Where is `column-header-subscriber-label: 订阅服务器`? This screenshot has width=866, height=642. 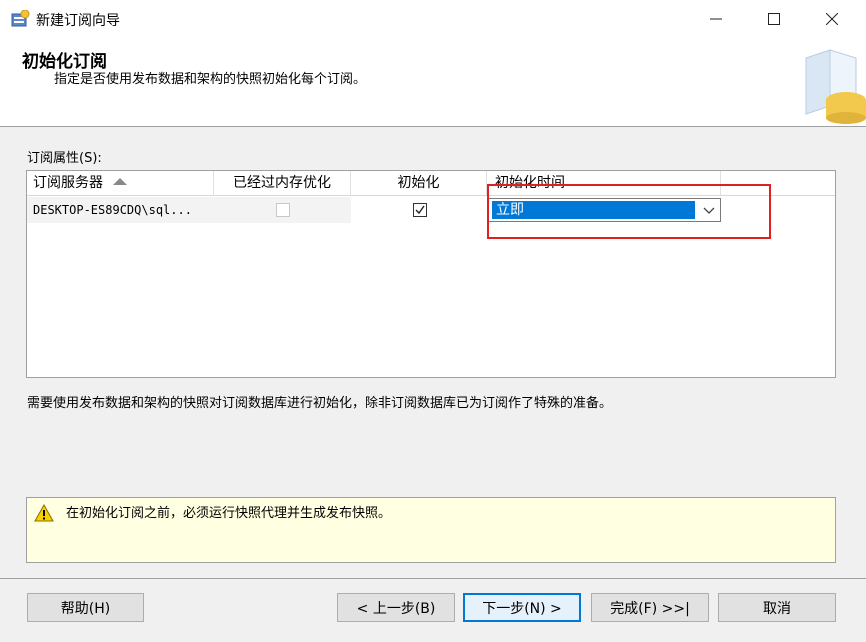 column-header-subscriber-label: 订阅服务器 is located at coordinates (68, 183).